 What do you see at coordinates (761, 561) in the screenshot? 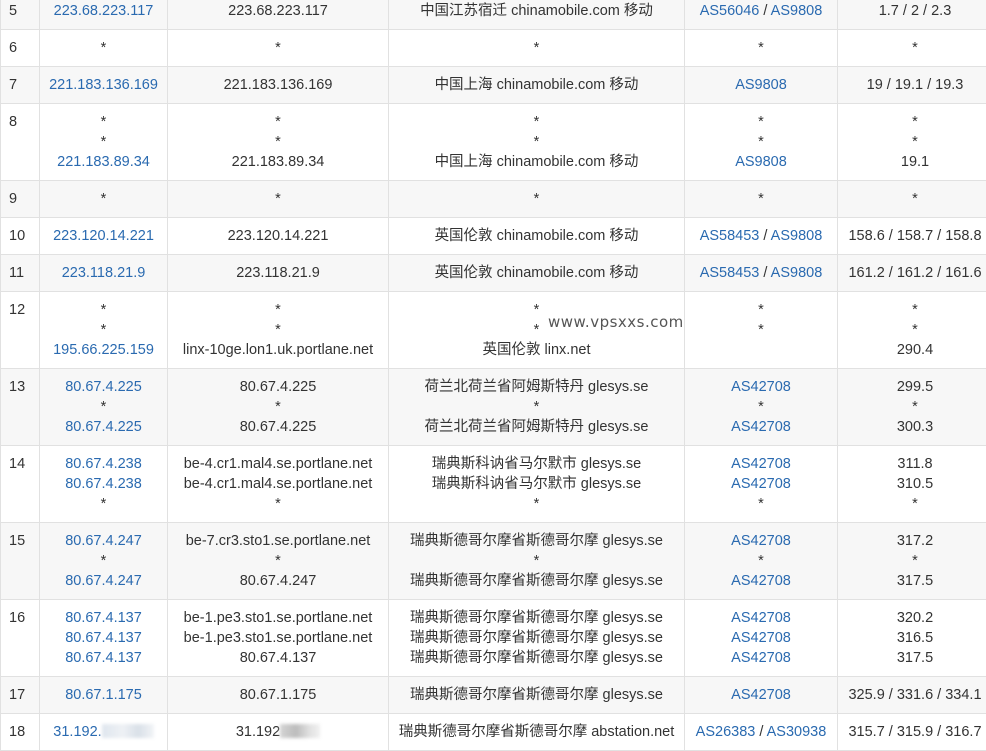
I see `asn-cell: AS42708*AS42708` at bounding box center [761, 561].